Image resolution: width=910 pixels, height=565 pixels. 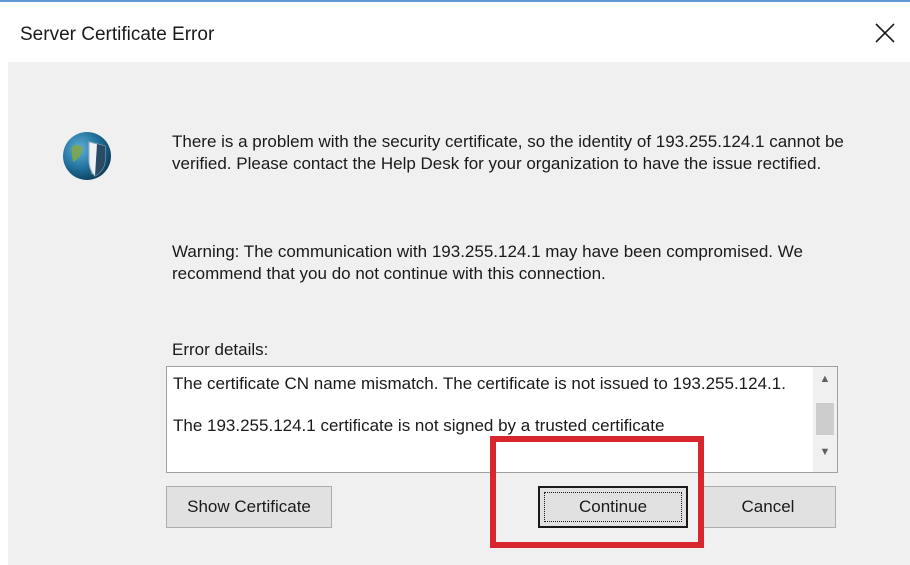 I want to click on cancel-button: Cancel, so click(x=768, y=507).